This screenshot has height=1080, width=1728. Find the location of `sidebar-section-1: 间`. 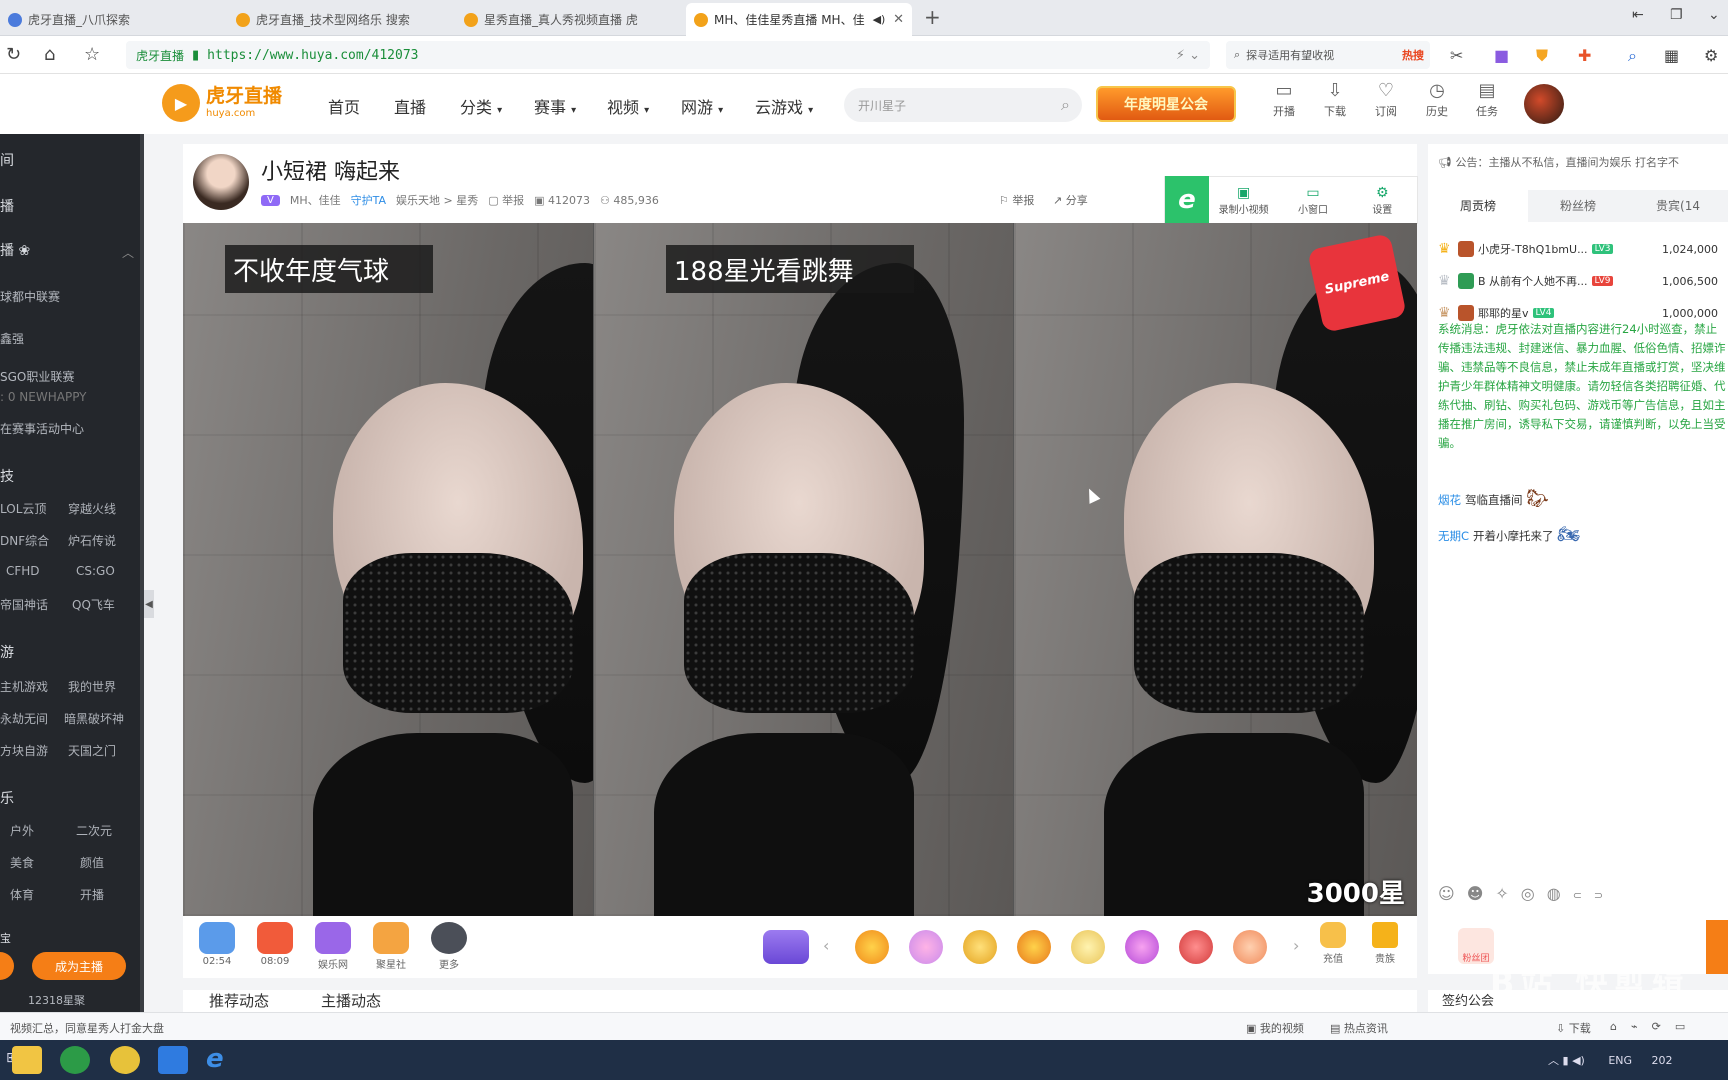

sidebar-section-1: 间 is located at coordinates (7, 160).